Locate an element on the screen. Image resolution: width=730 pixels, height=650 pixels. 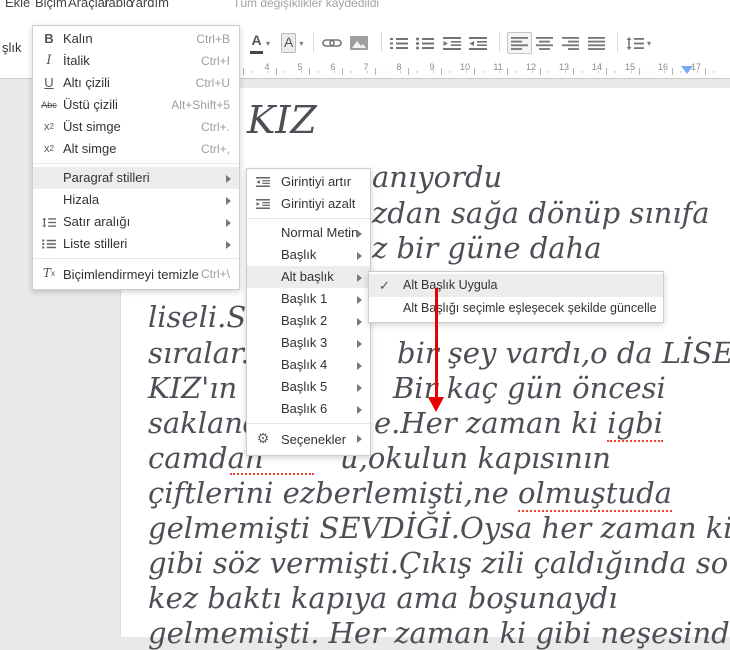
doc-line: kez baktı kapıya ama boşunaydı is located at coordinates (383, 598).